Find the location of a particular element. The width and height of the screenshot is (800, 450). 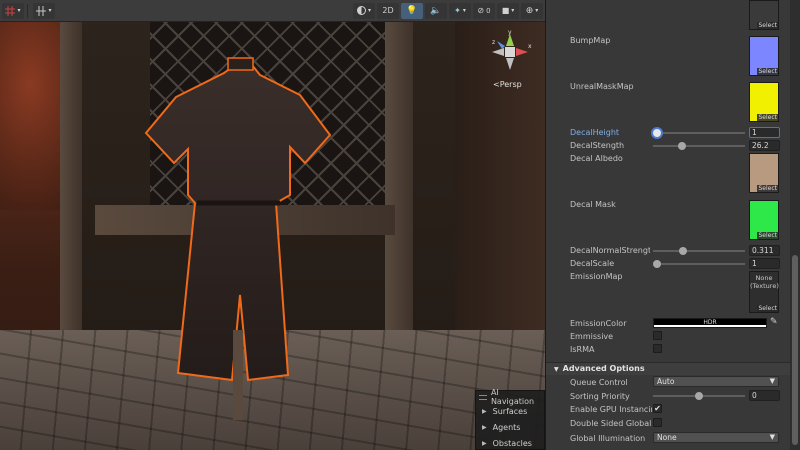

persp-toggle: <Persp is located at coordinates (507, 84).